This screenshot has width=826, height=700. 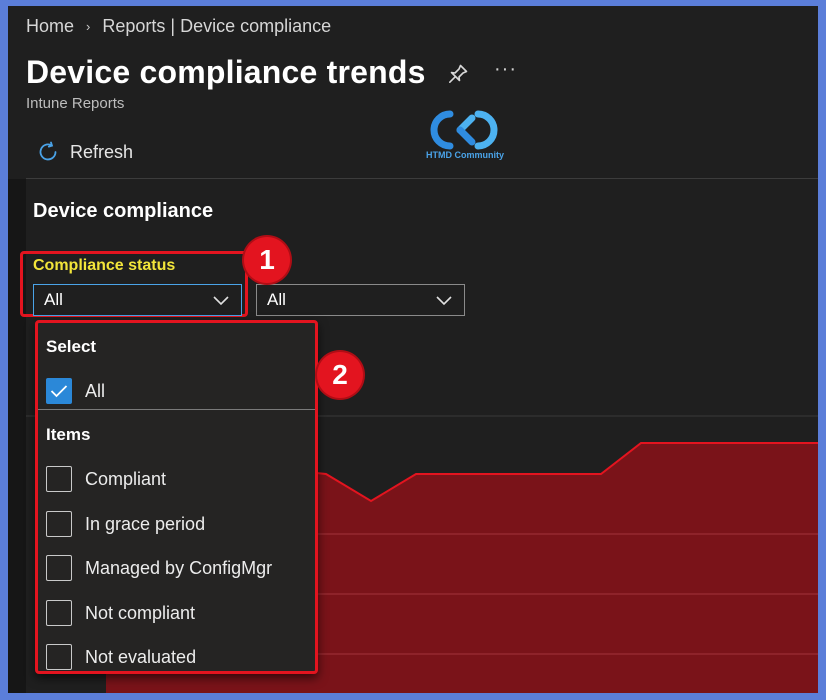 I want to click on dropdown-divider, so click(x=176, y=409).